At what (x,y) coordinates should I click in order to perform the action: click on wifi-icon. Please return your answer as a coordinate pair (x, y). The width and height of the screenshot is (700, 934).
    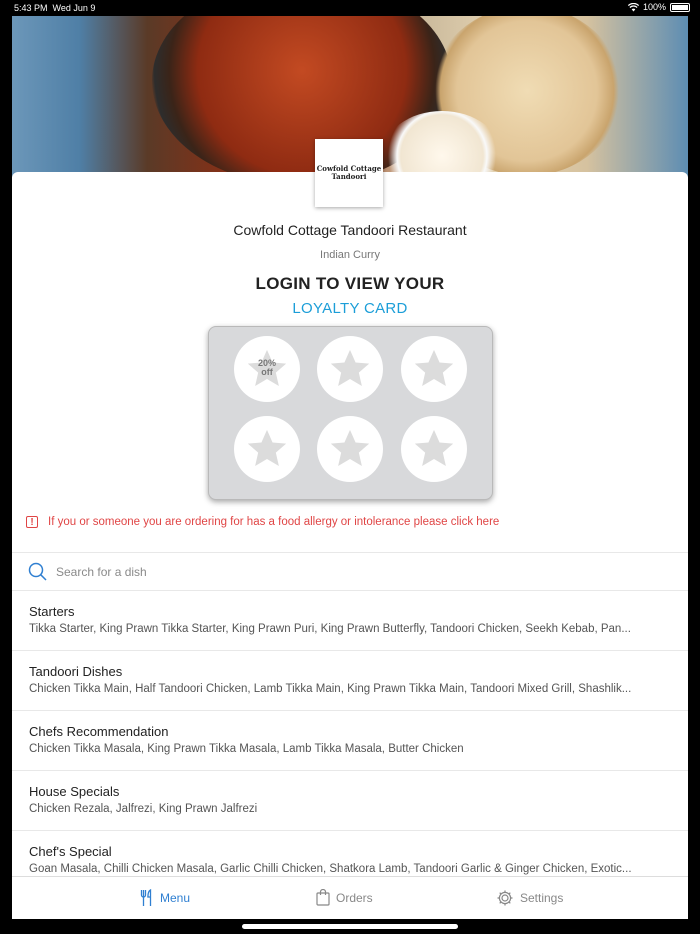
    Looking at the image, I should click on (633, 6).